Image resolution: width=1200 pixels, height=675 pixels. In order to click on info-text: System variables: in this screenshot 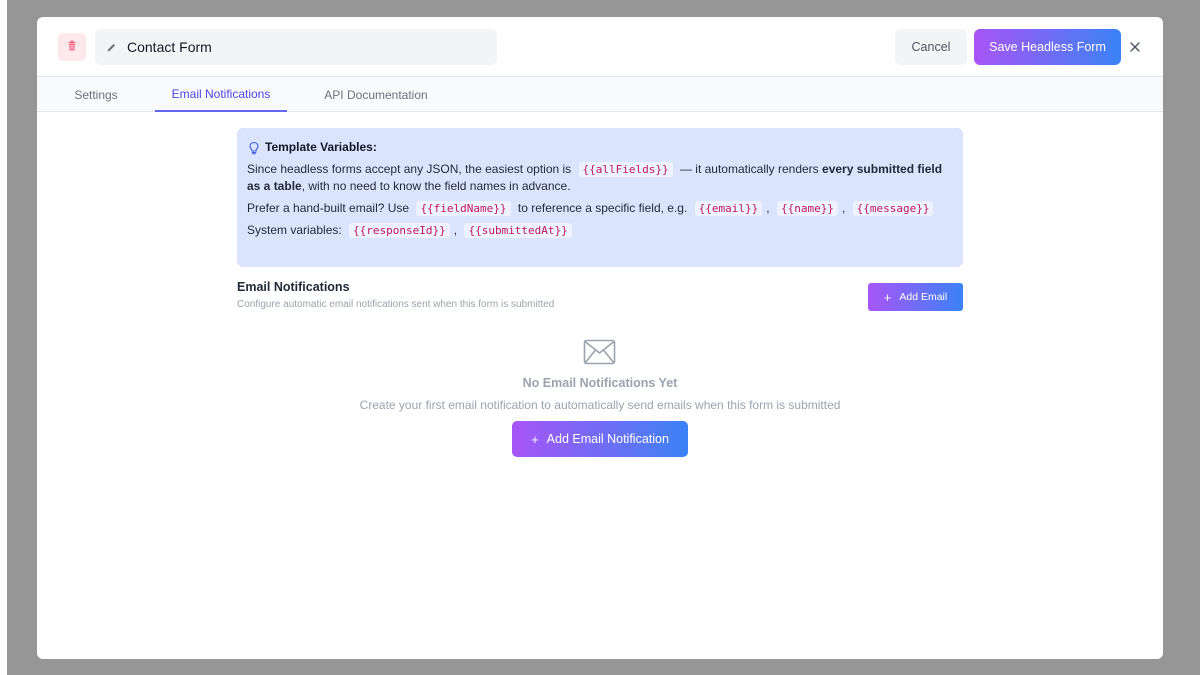, I will do `click(294, 230)`.